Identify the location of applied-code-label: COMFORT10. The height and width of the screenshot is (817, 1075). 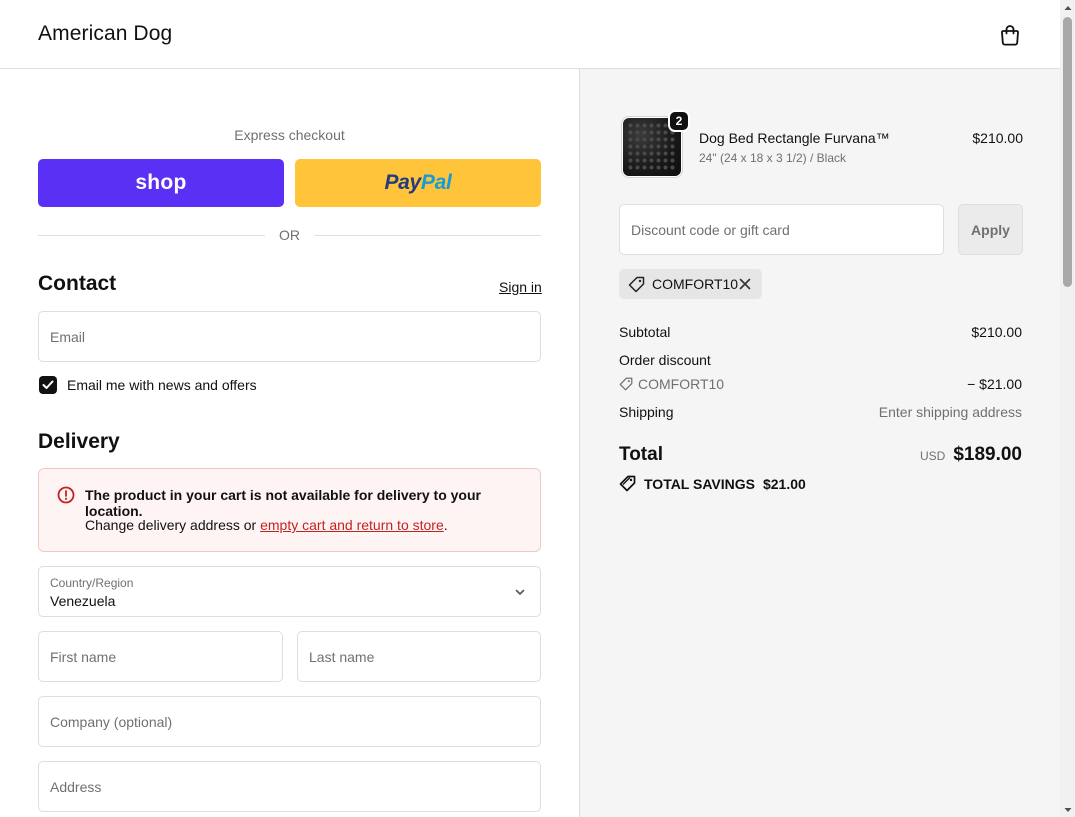
(695, 284).